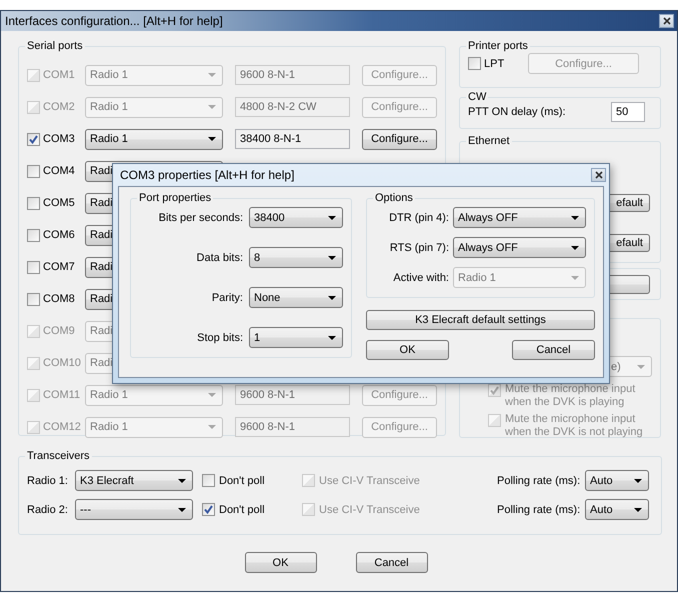 The height and width of the screenshot is (594, 678). Describe the element at coordinates (59, 299) in the screenshot. I see `port-label: COM8` at that location.